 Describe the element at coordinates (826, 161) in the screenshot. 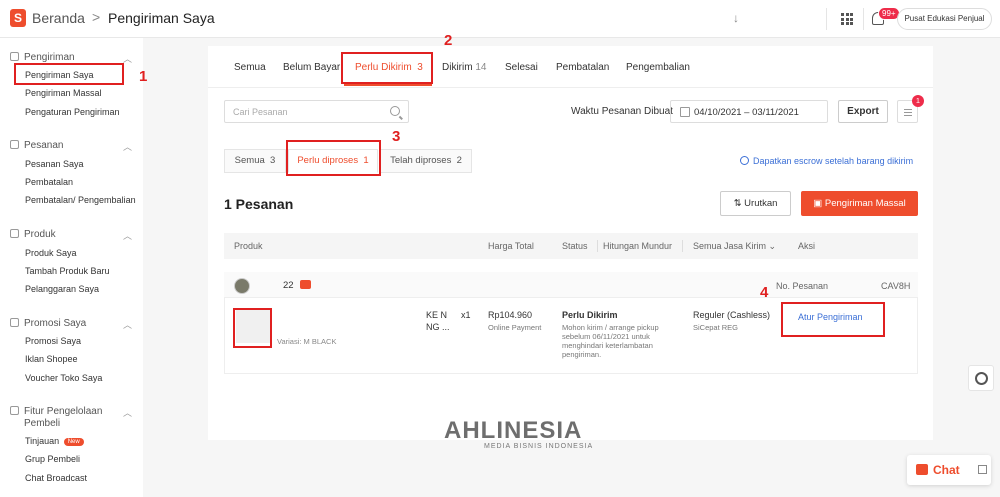

I see `escrow-info-link: Dapatkan escrow setelah barang dikirim` at that location.